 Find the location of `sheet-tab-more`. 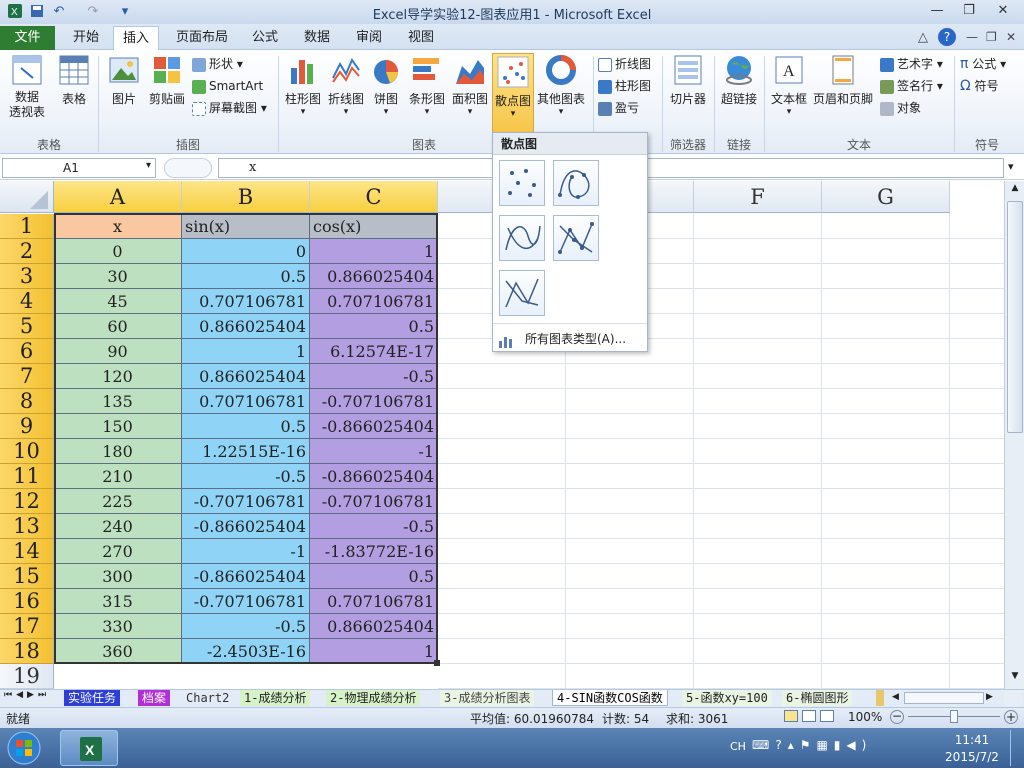

sheet-tab-more is located at coordinates (880, 698).